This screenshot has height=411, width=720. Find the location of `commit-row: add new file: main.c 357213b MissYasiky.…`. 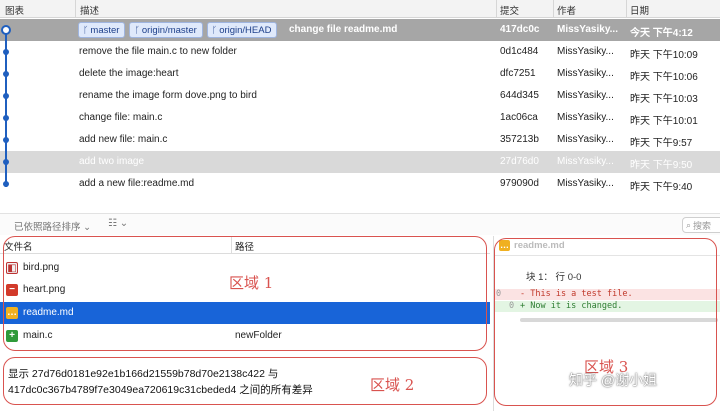

commit-row: add new file: main.c 357213b MissYasiky.… is located at coordinates (360, 140).